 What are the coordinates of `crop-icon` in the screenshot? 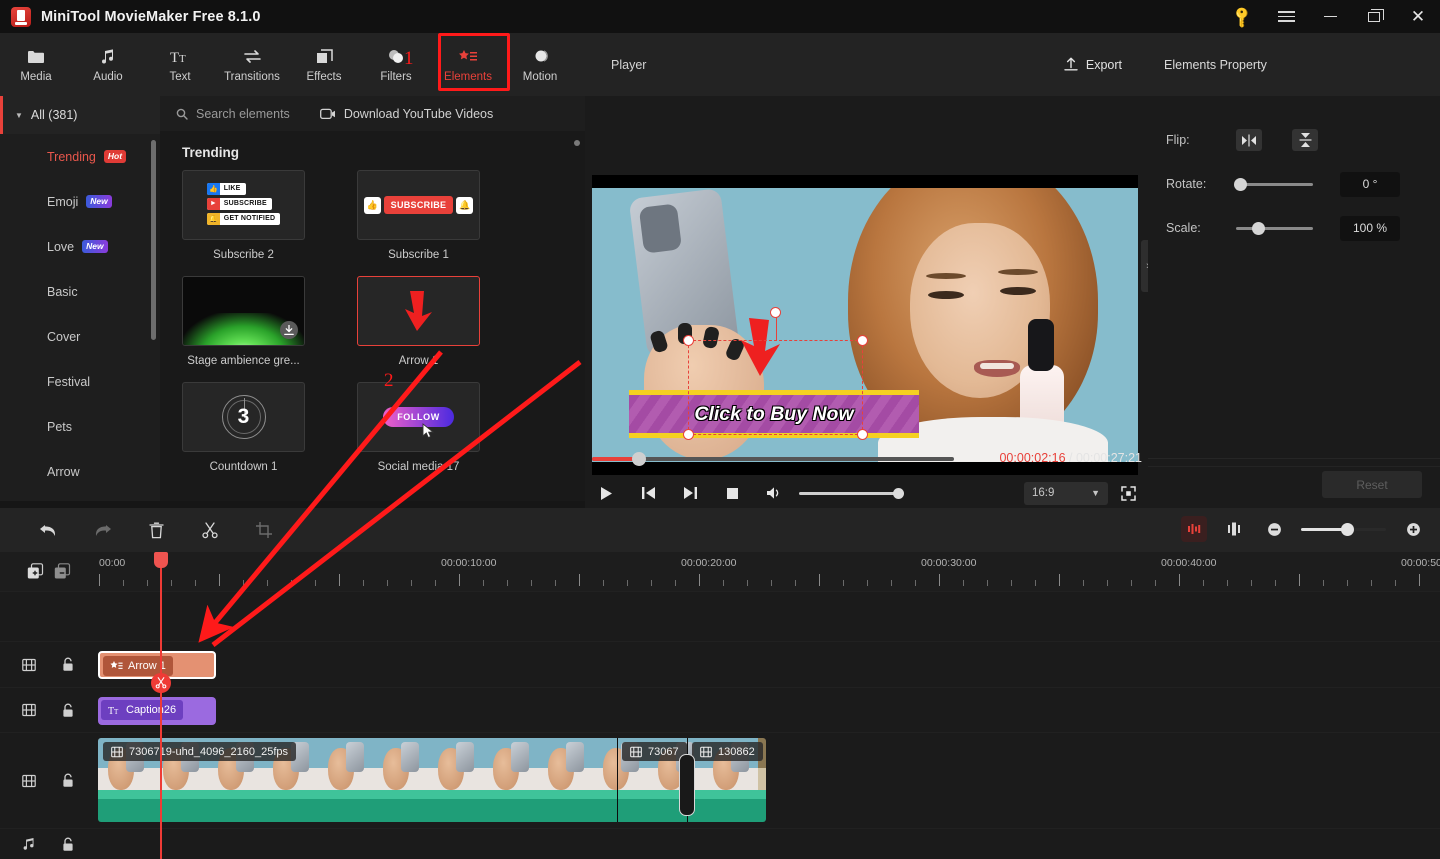 It's located at (264, 530).